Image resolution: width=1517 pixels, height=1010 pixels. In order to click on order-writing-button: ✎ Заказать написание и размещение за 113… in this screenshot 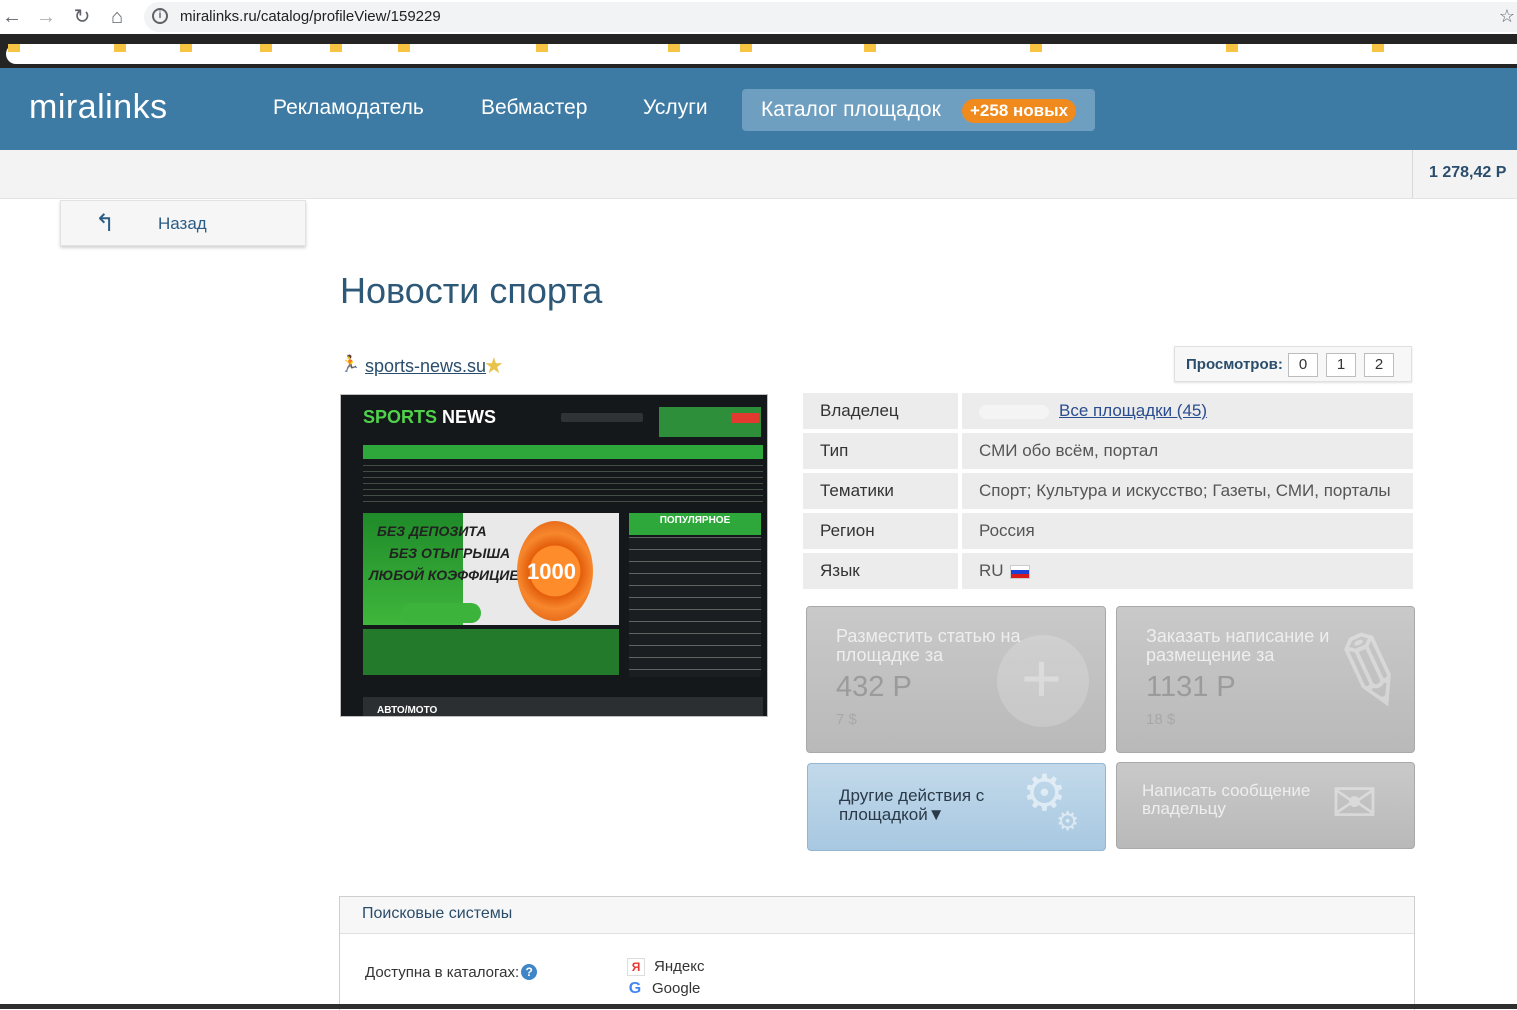, I will do `click(1265, 679)`.